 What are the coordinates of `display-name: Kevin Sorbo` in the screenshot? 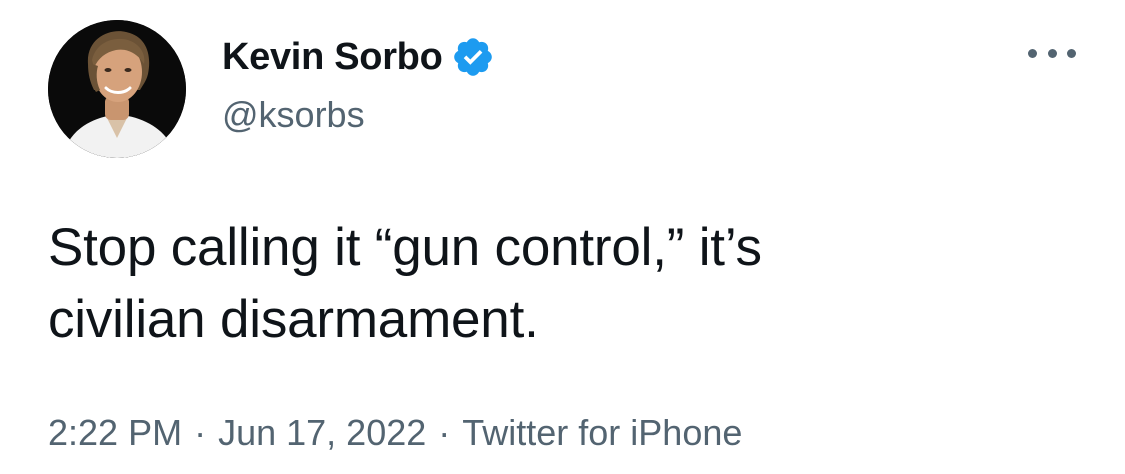 It's located at (332, 57).